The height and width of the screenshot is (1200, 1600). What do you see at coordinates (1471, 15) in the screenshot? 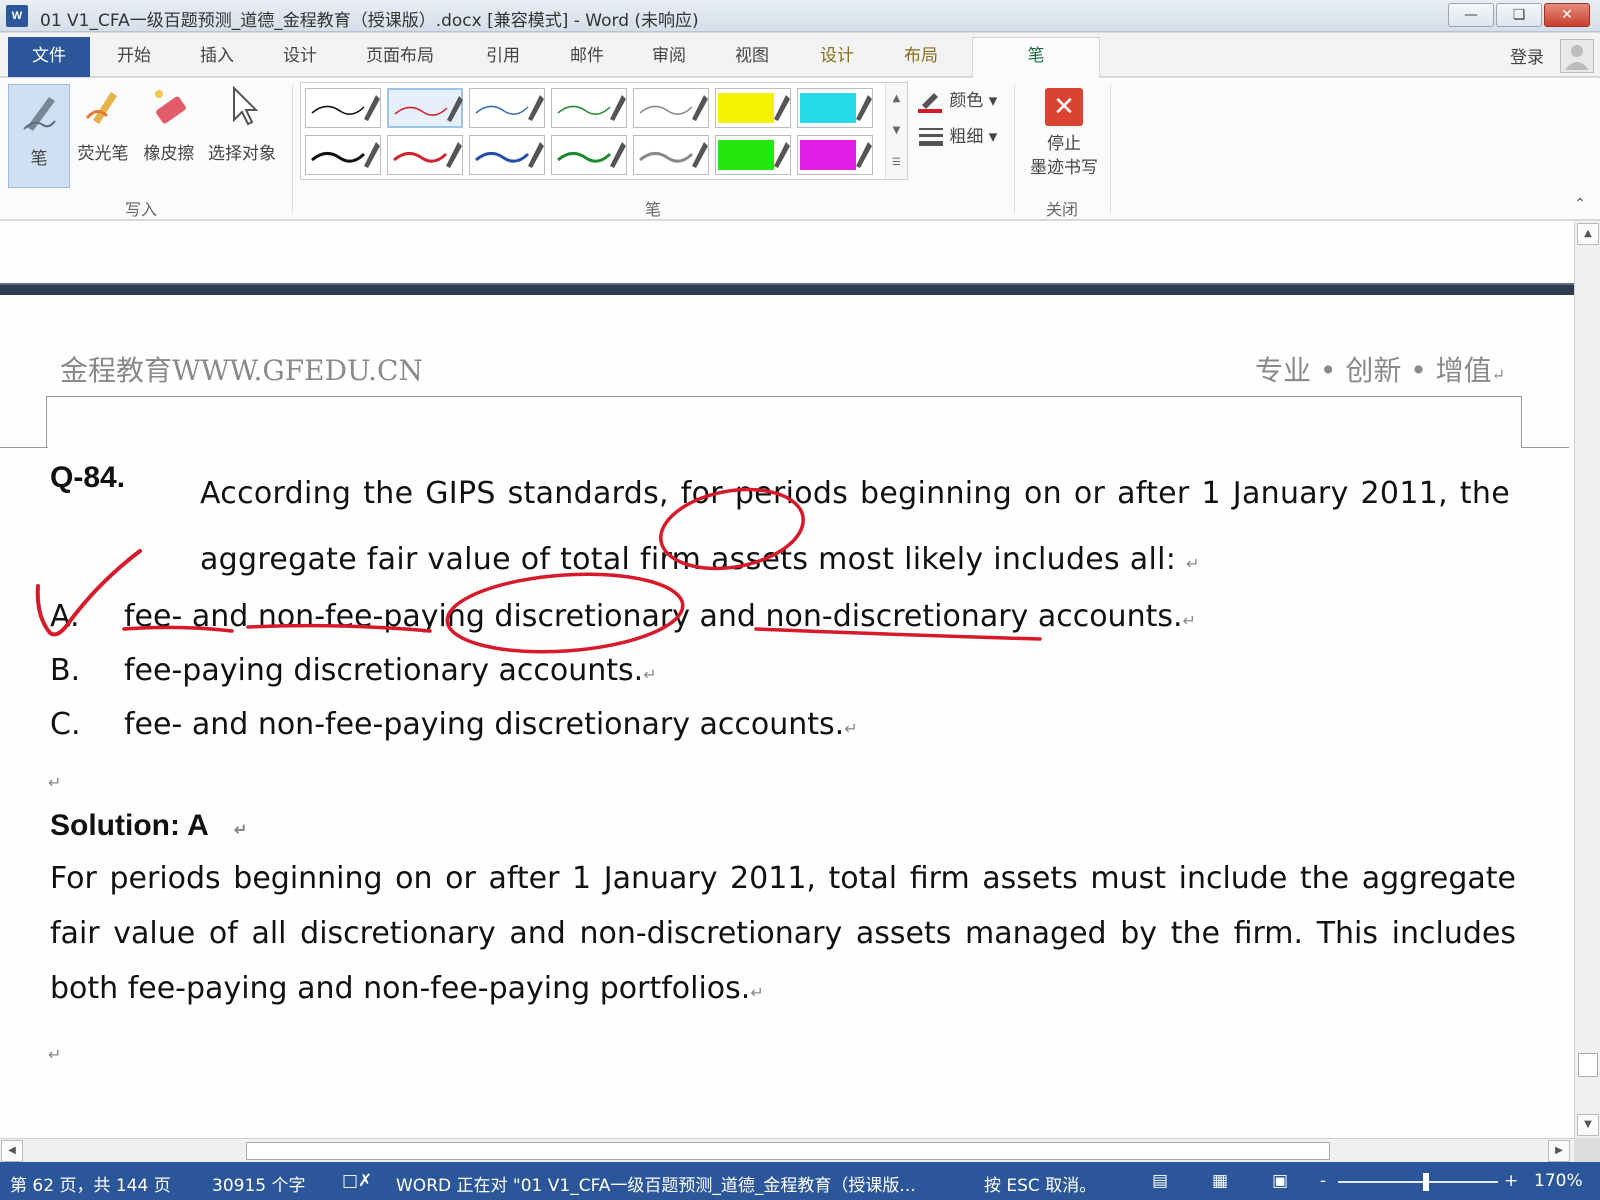
I see `minimize-button: —` at bounding box center [1471, 15].